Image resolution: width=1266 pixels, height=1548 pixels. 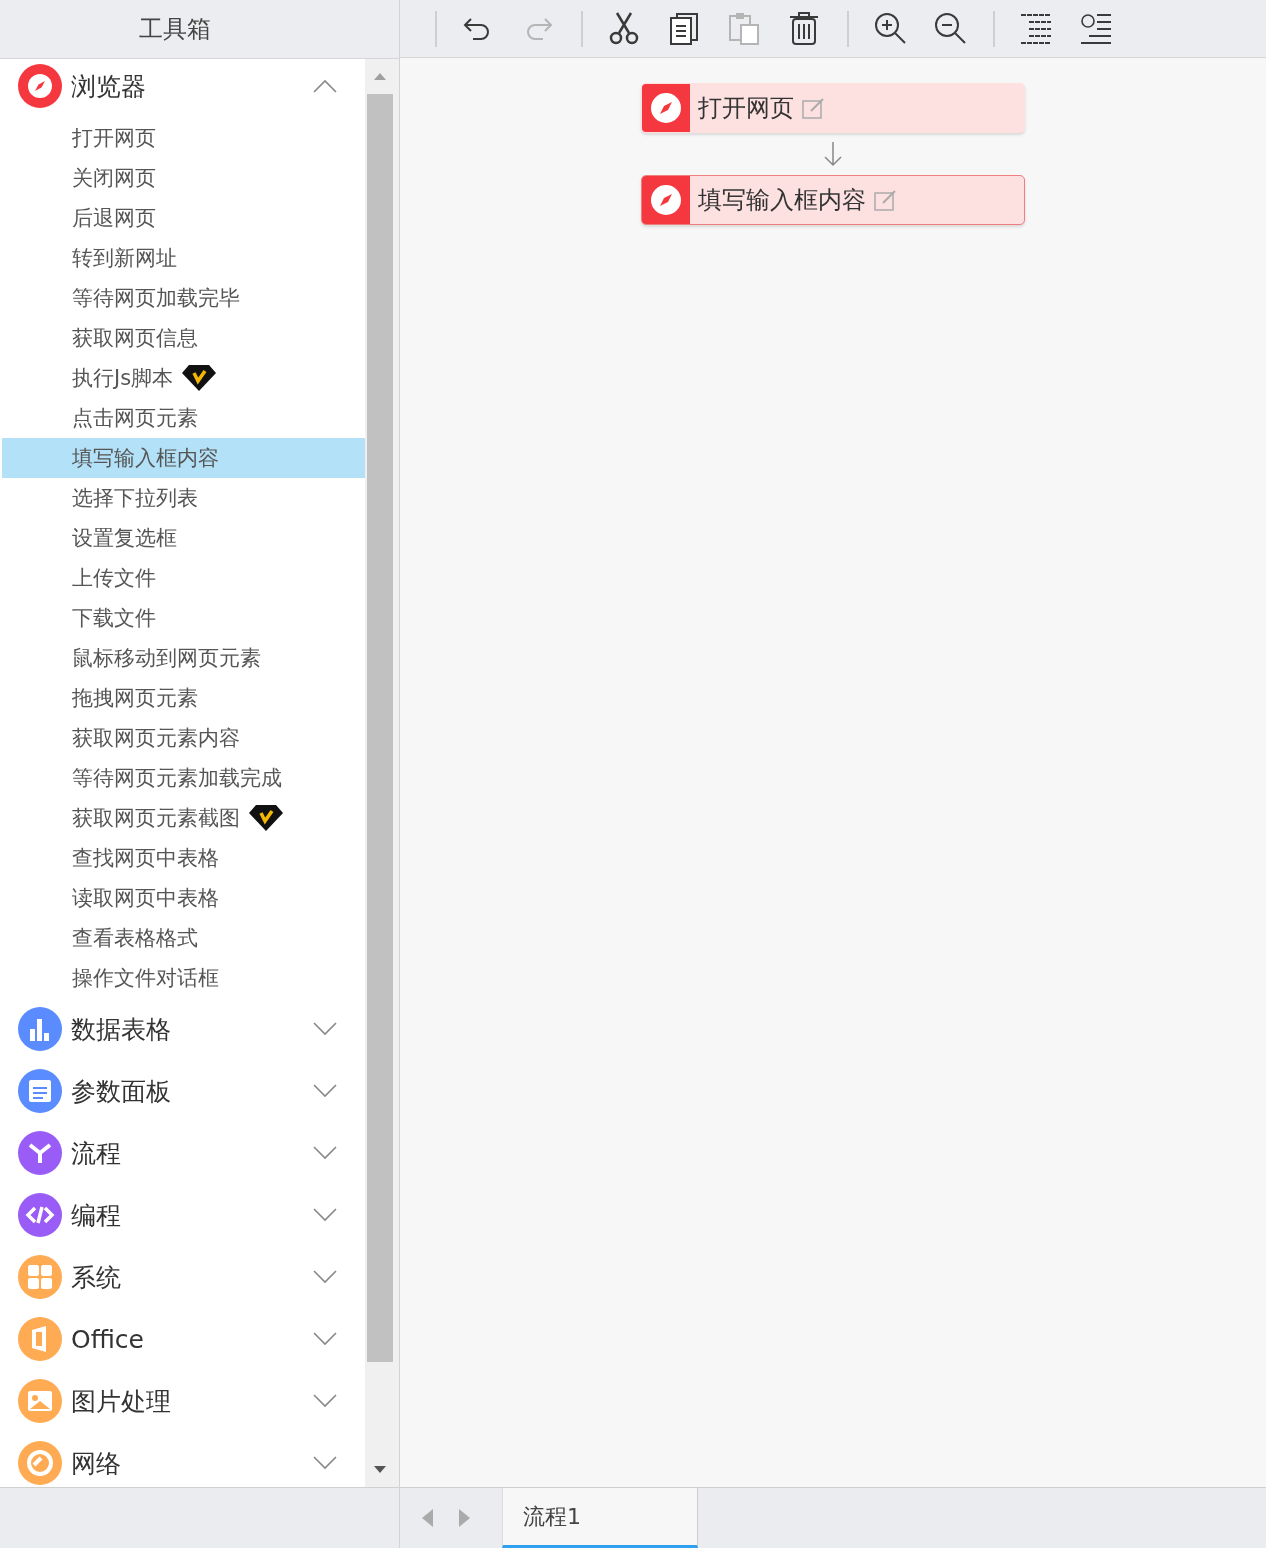 I want to click on category-label: 图片处理, so click(x=121, y=1401).